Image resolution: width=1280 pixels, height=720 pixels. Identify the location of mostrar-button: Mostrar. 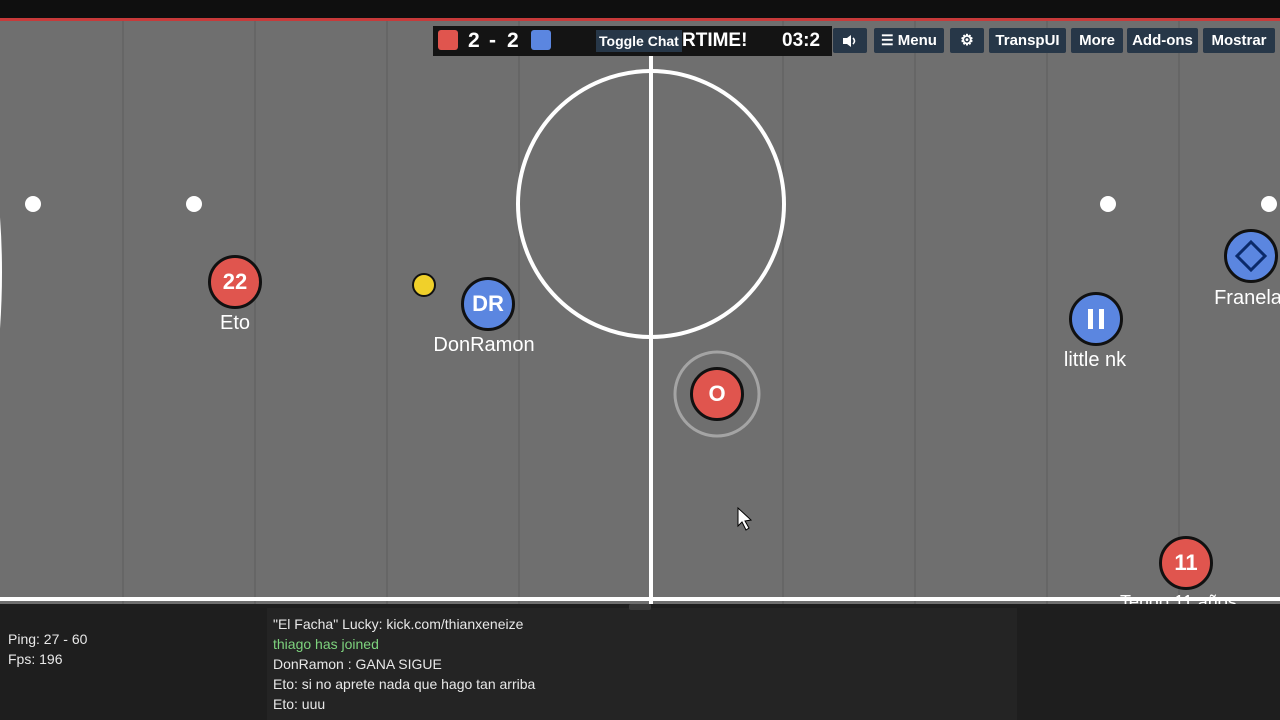
(1239, 40).